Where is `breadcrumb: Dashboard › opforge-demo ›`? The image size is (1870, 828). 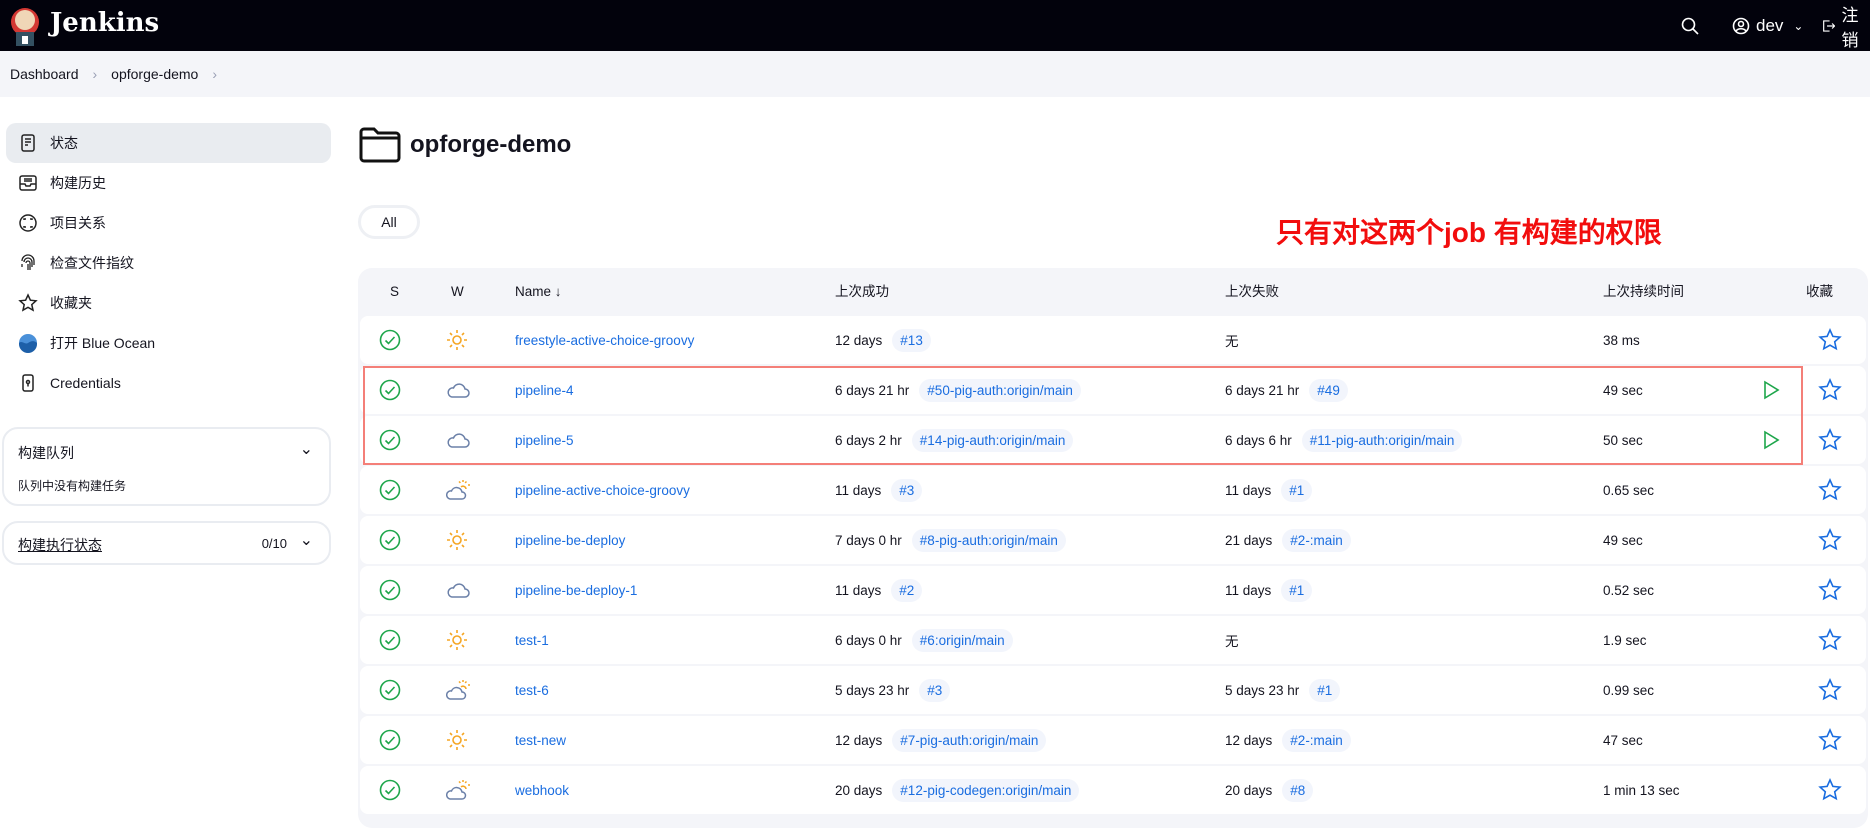
breadcrumb: Dashboard › opforge-demo › is located at coordinates (935, 74).